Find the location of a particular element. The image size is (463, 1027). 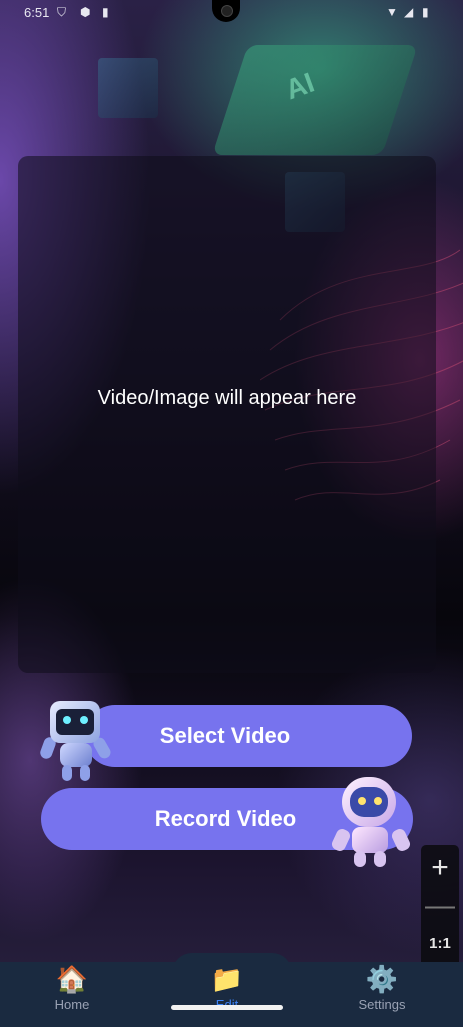

play-protect-icon: ⬢ is located at coordinates (85, 12).